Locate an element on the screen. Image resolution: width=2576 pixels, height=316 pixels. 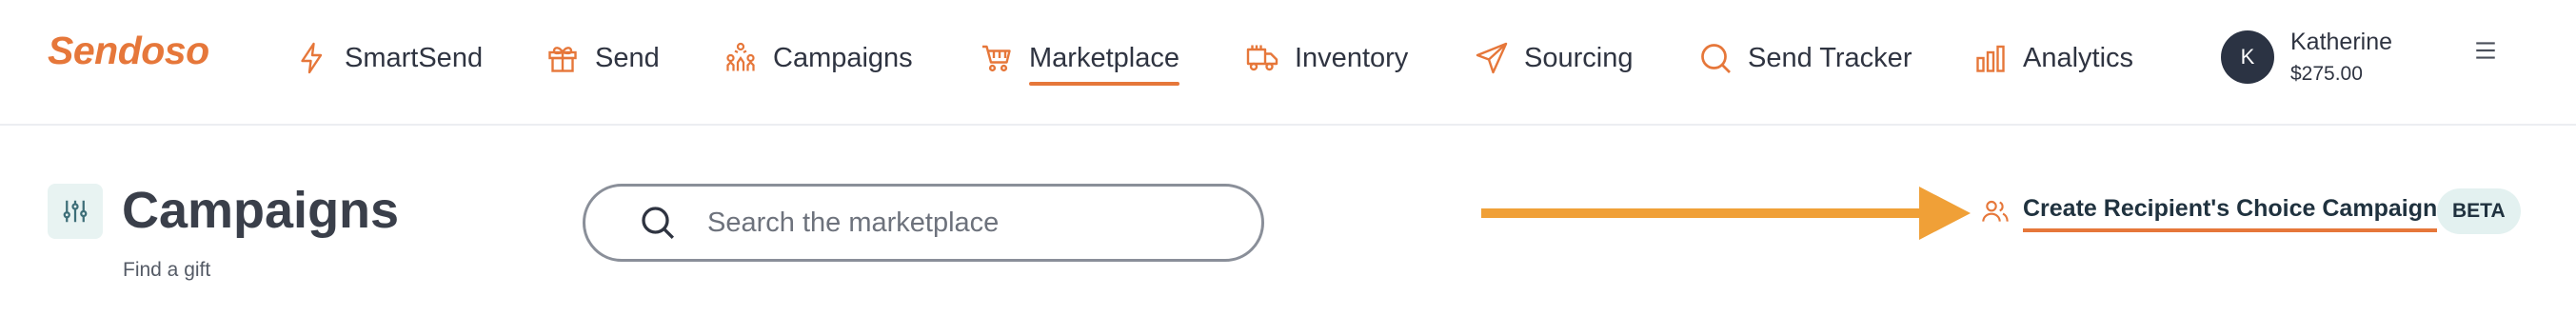
paper-plane-icon is located at coordinates (1492, 58).